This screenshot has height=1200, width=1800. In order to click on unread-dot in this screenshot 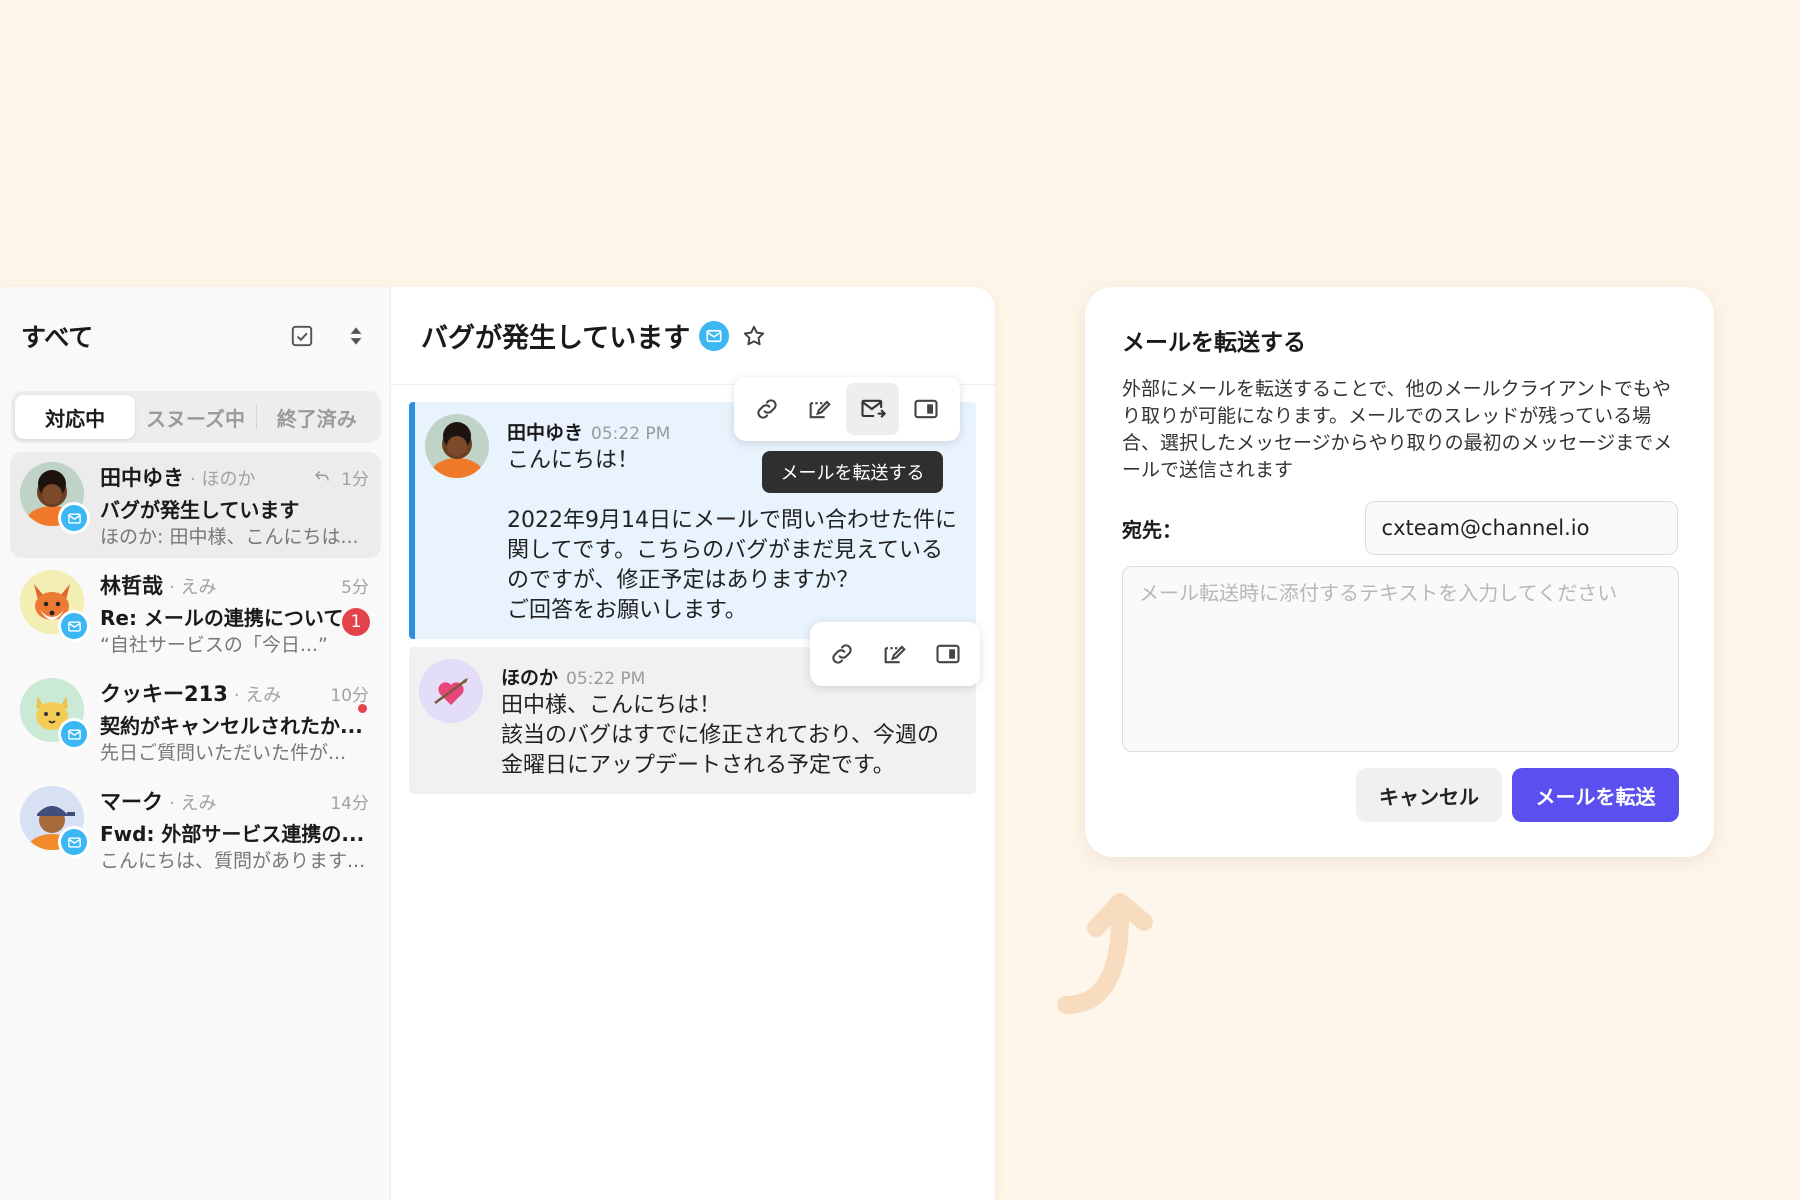, I will do `click(362, 708)`.